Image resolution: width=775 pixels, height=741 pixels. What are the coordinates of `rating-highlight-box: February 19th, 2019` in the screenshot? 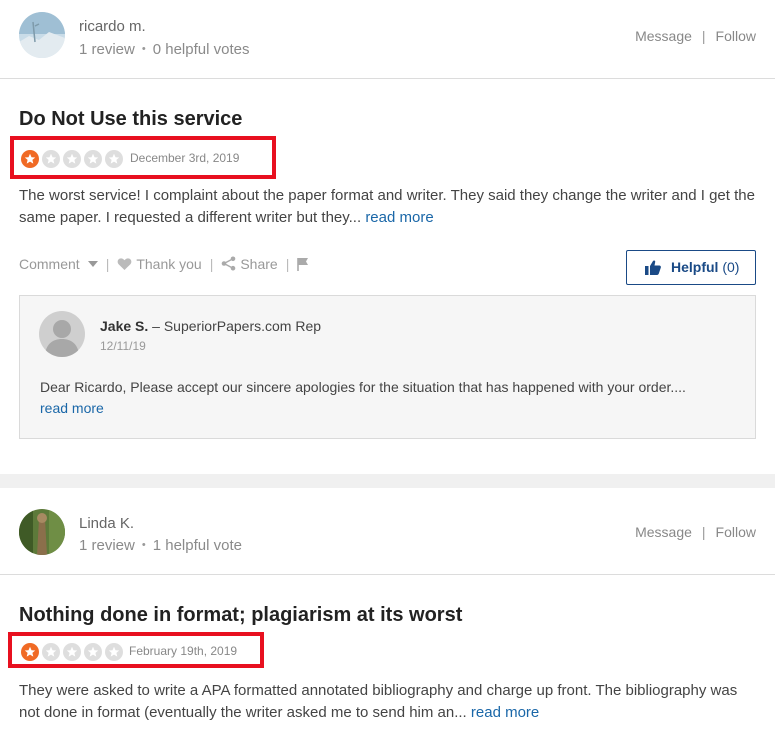 It's located at (136, 650).